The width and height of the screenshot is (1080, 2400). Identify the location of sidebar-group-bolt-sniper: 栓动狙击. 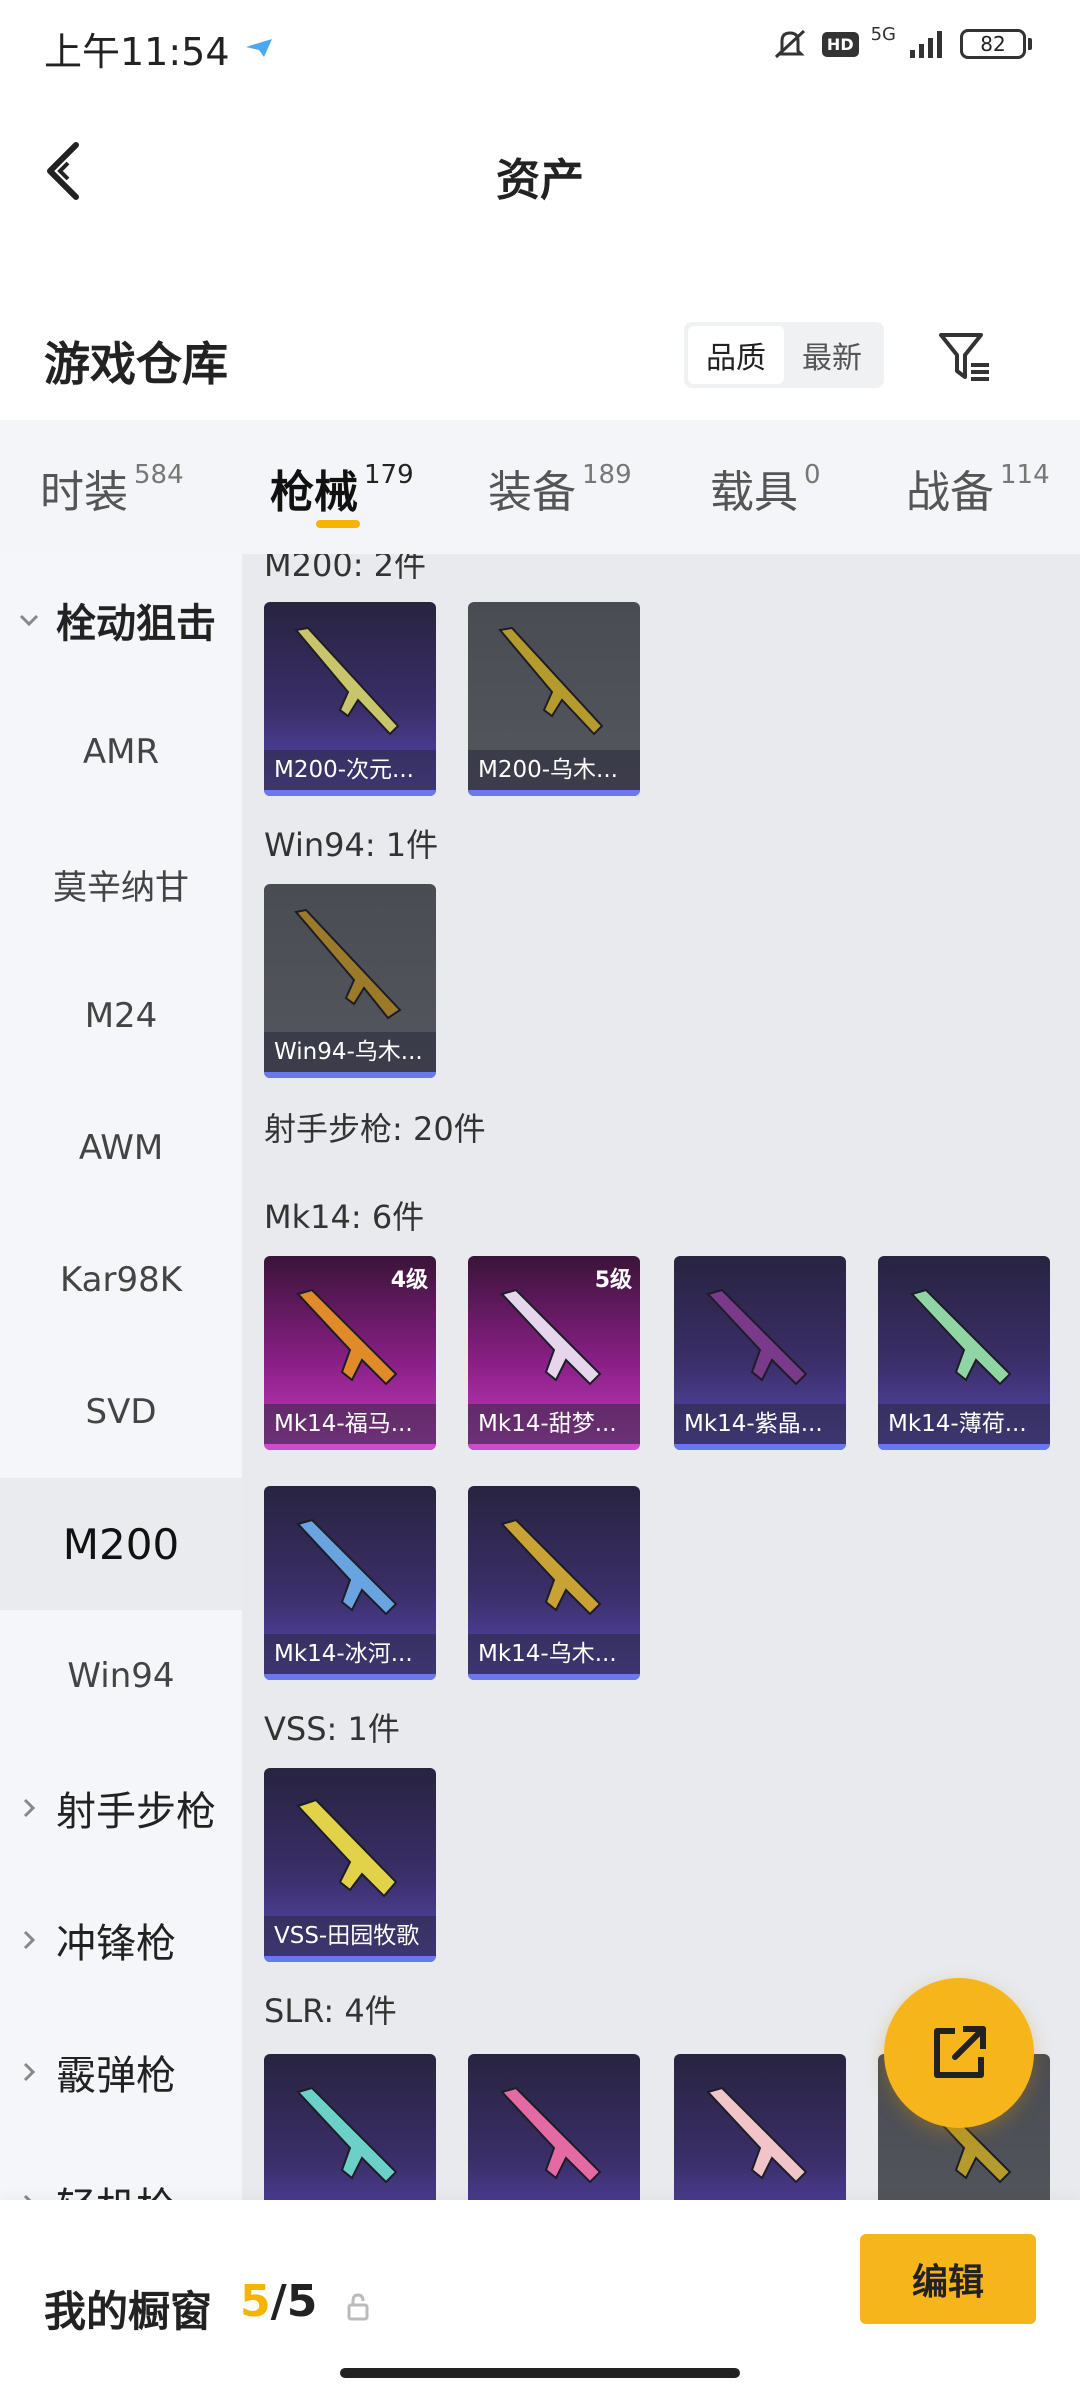
(121, 620).